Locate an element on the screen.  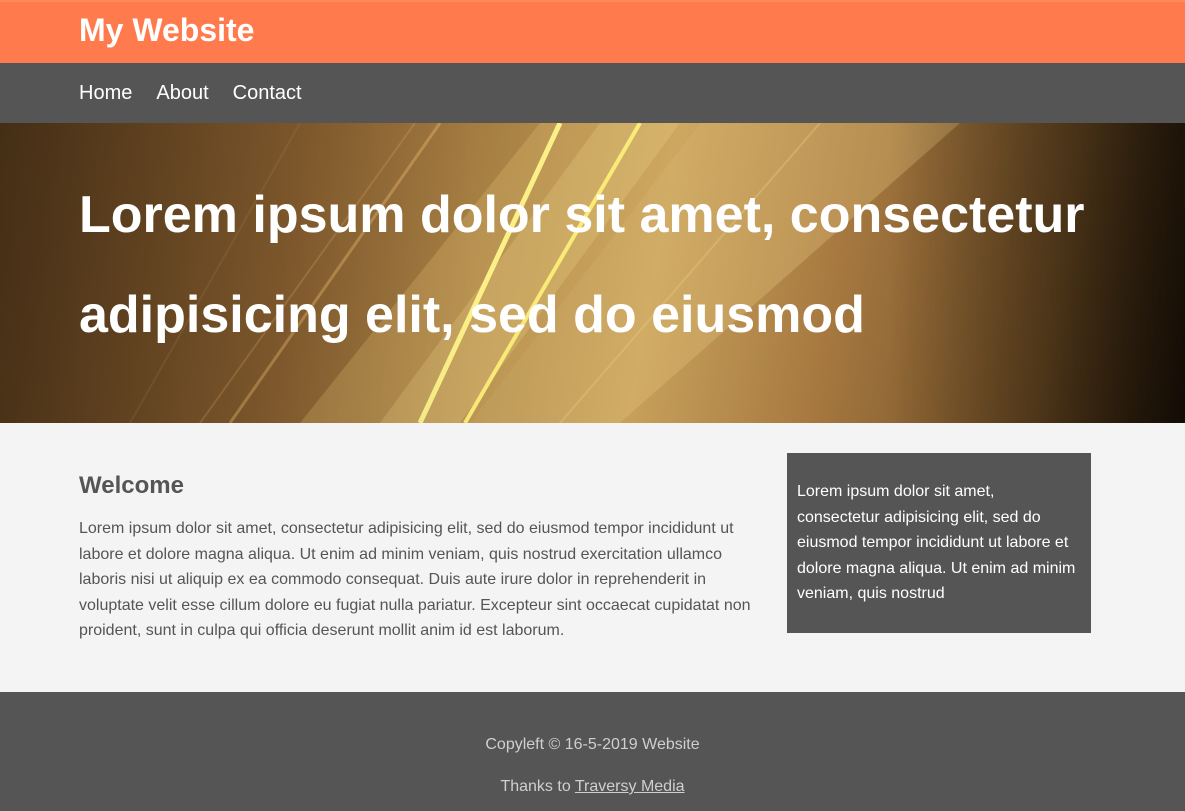
nav-item-contact: Contact is located at coordinates (267, 93).